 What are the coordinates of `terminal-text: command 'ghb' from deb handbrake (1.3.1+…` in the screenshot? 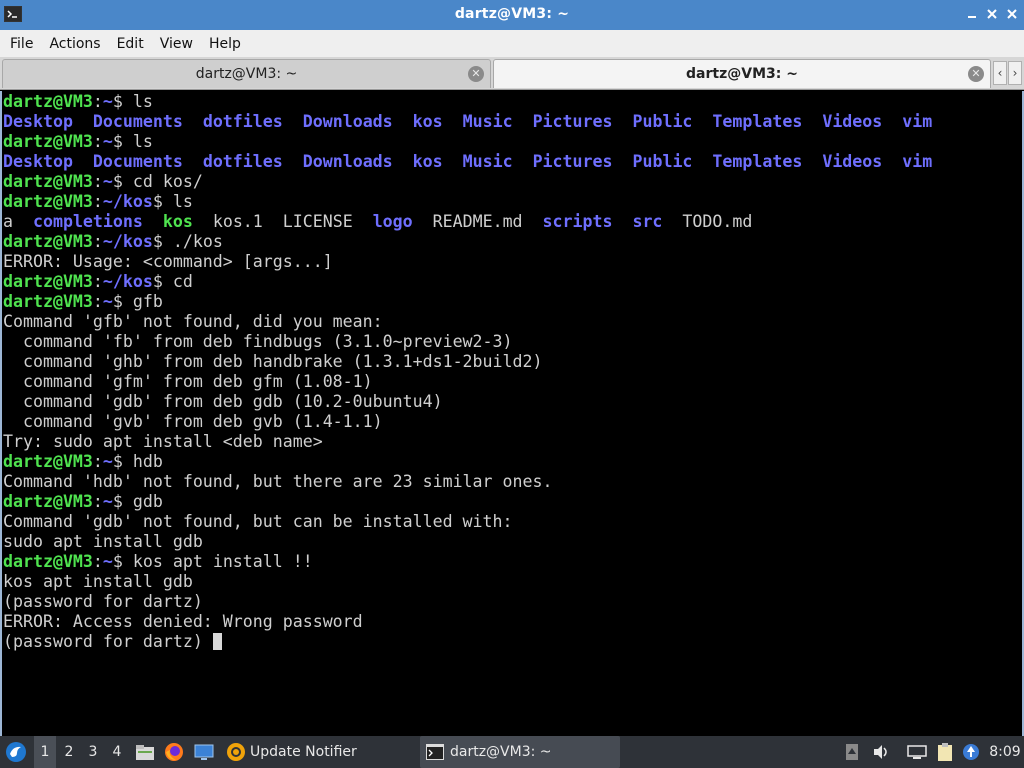 It's located at (273, 361).